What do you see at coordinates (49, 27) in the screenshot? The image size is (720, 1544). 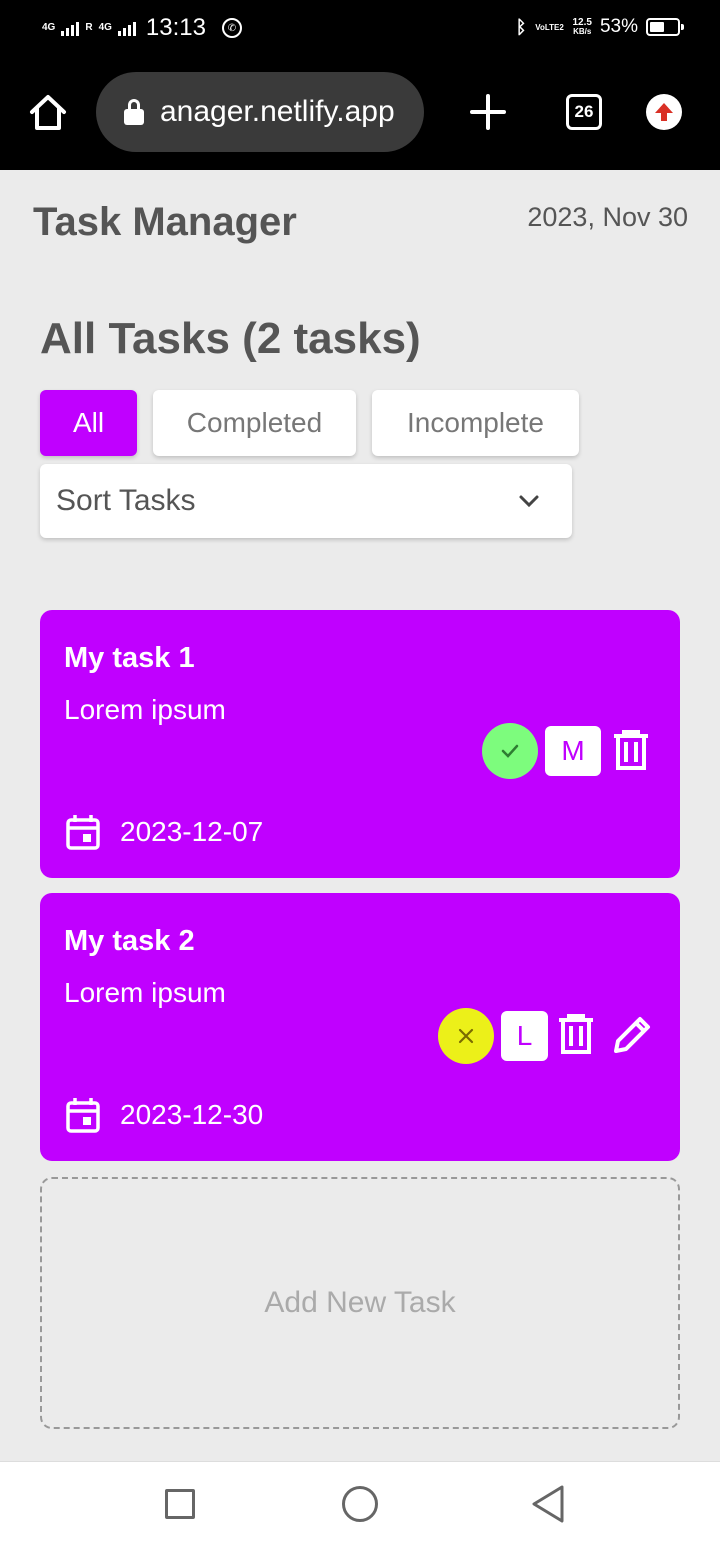 I see `network-type-left: 4G` at bounding box center [49, 27].